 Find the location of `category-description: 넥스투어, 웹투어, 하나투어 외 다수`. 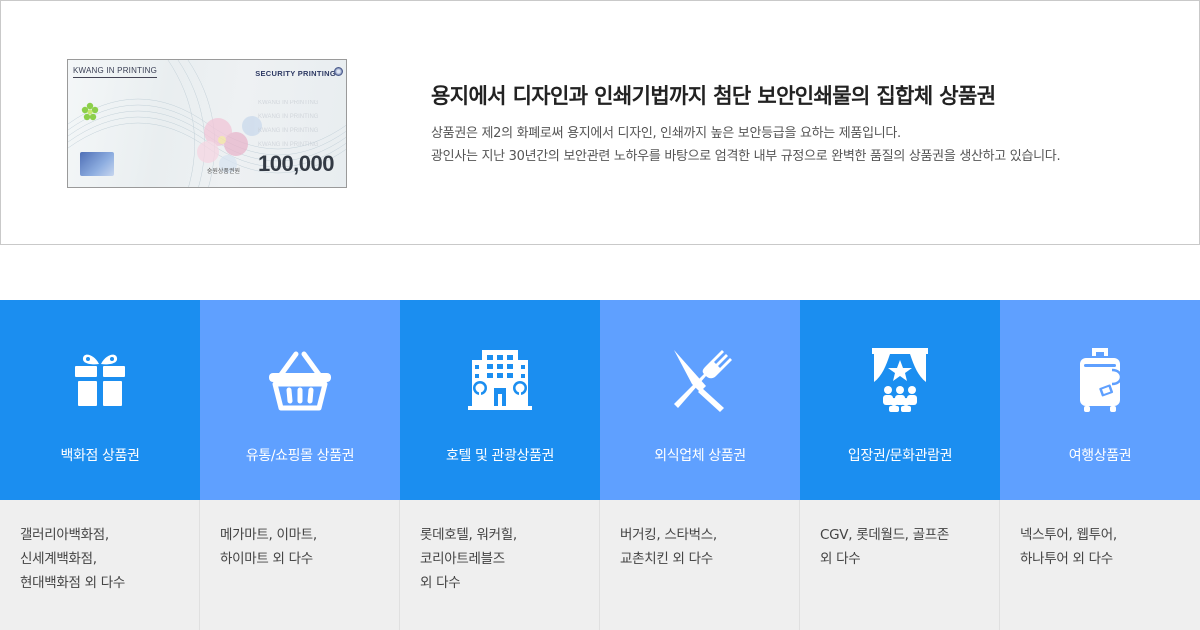

category-description: 넥스투어, 웹투어, 하나투어 외 다수 is located at coordinates (1110, 547).